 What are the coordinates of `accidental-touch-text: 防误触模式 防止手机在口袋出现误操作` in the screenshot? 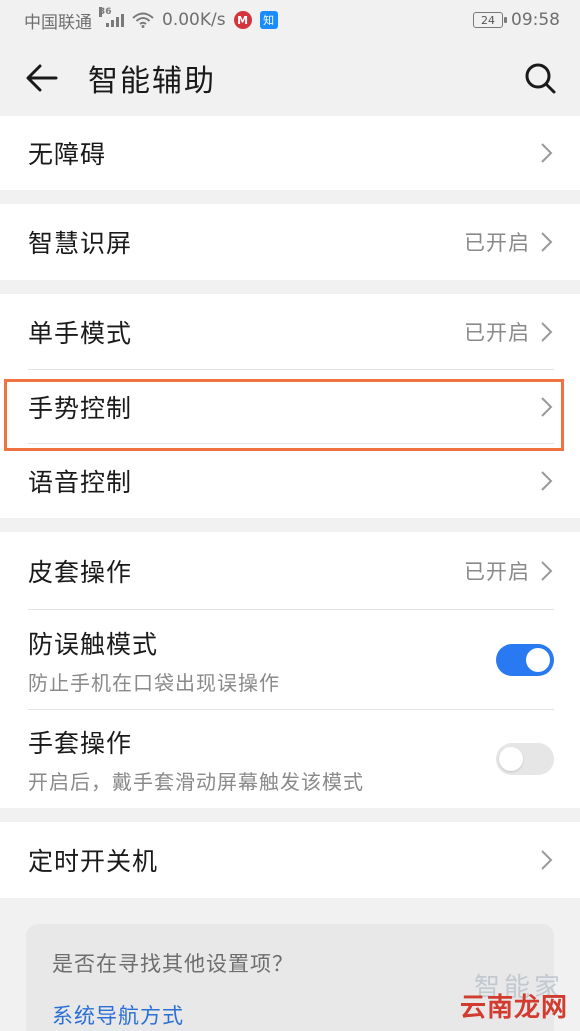 It's located at (262, 660).